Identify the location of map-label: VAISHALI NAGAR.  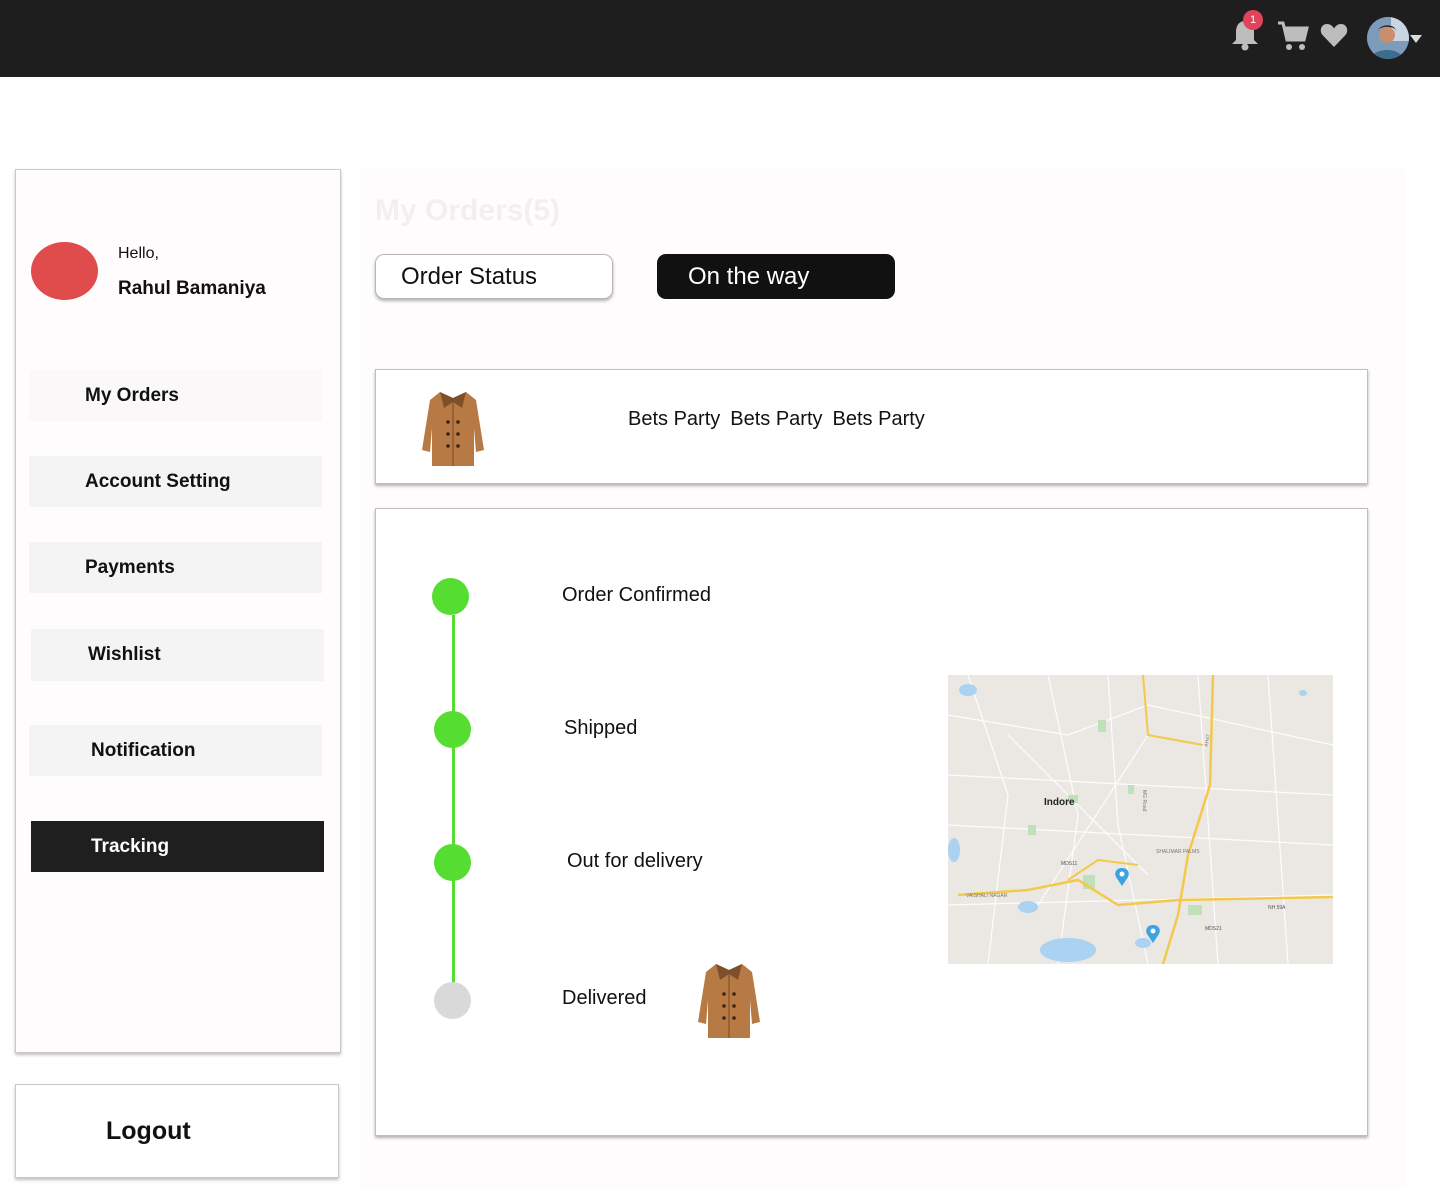
(987, 896).